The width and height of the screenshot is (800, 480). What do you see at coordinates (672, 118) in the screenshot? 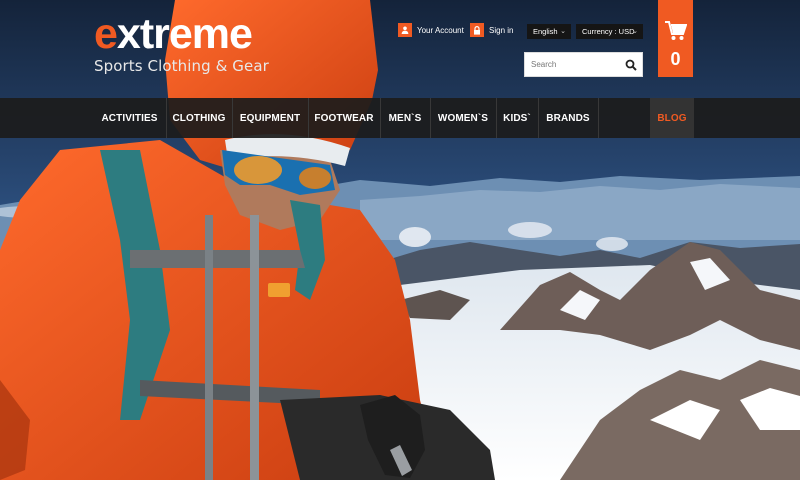
I see `nav-item-blog: BLOG` at bounding box center [672, 118].